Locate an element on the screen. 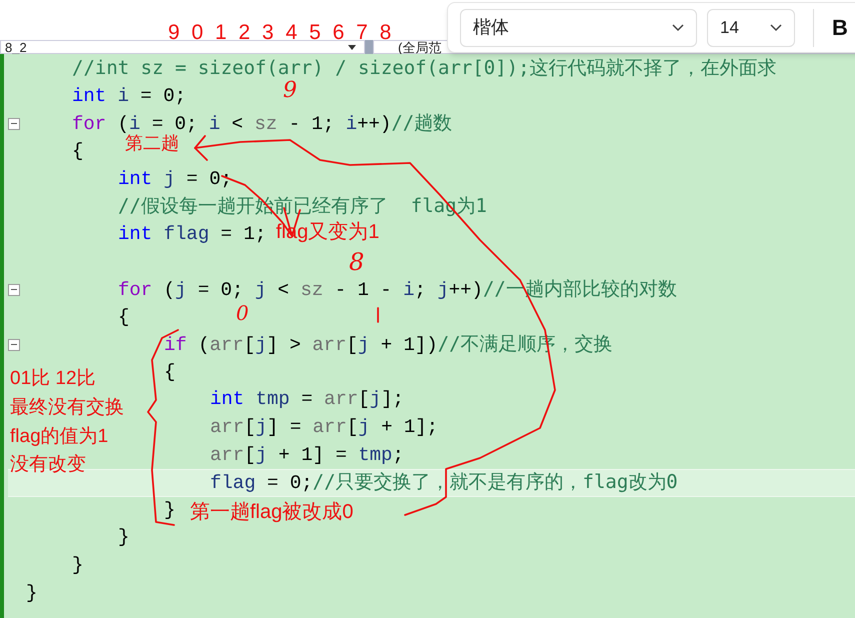 The height and width of the screenshot is (618, 855). dropdown-arrow-icon is located at coordinates (352, 47).